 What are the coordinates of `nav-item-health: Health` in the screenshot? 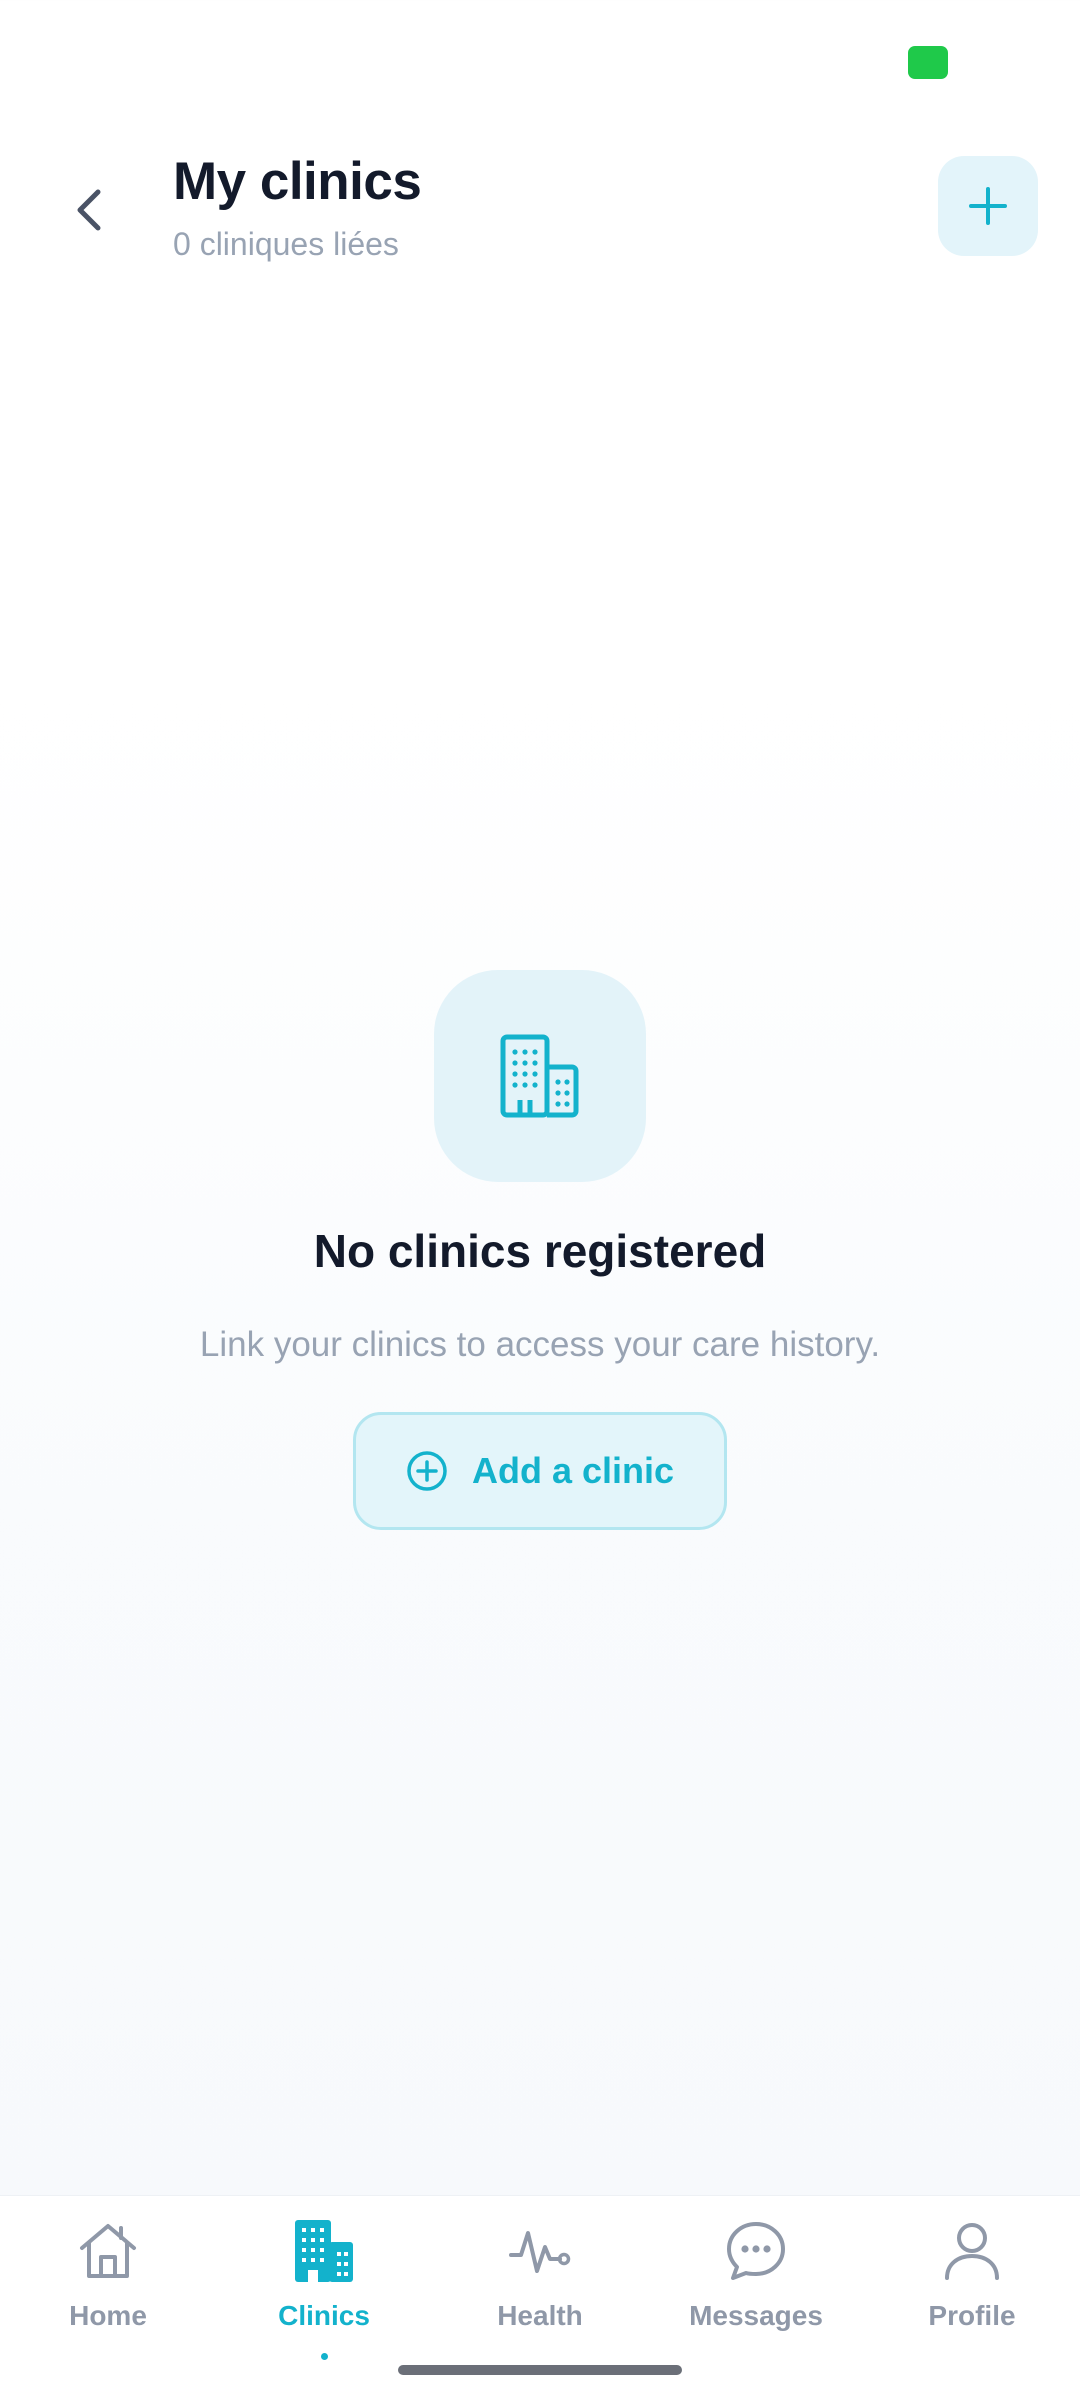 It's located at (540, 2286).